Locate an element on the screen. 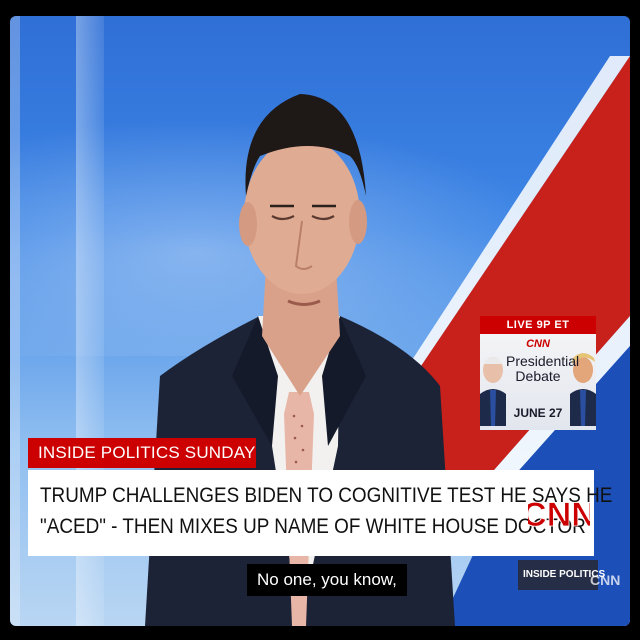 Image resolution: width=640 pixels, height=640 pixels. closed-caption: No one, you know, is located at coordinates (327, 580).